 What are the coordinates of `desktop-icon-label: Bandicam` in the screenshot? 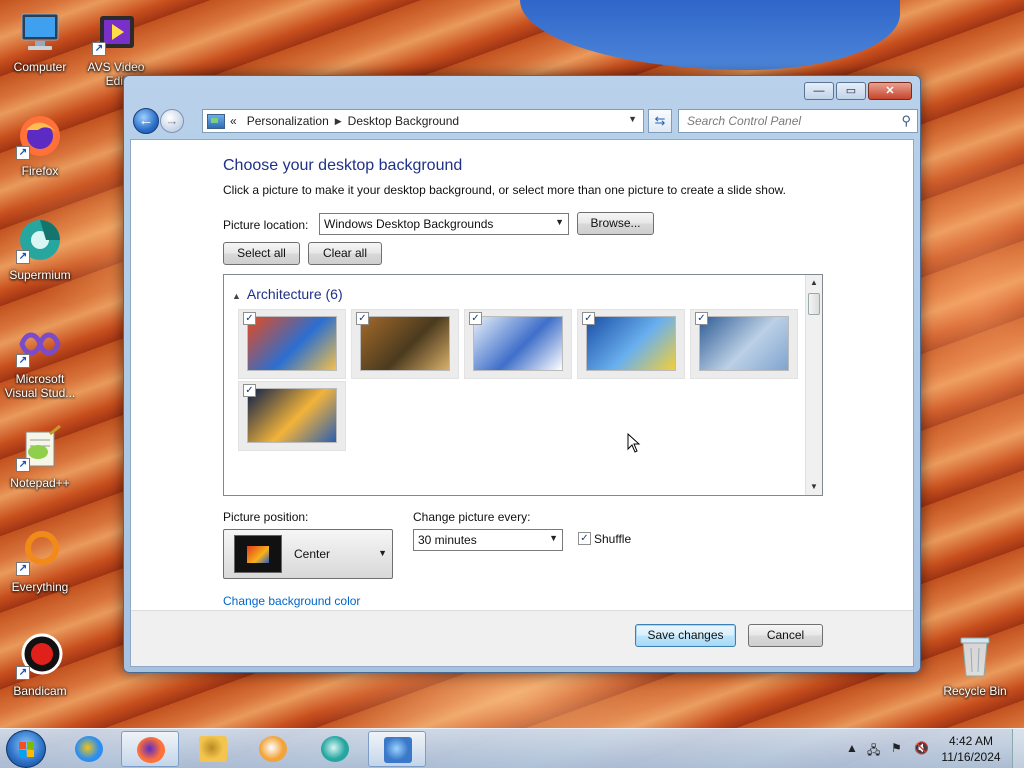 It's located at (40, 691).